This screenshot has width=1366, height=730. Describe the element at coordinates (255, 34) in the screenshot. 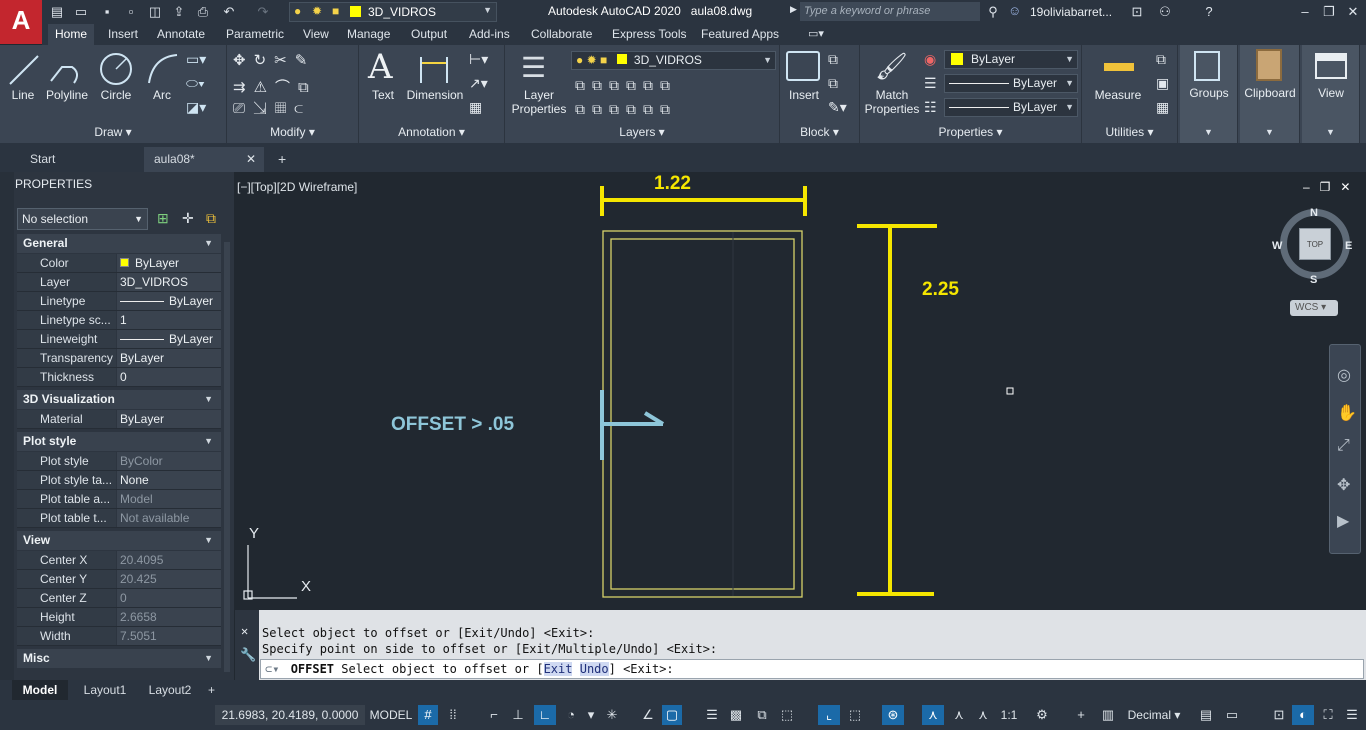

I see `tab-parametric: Parametric` at that location.